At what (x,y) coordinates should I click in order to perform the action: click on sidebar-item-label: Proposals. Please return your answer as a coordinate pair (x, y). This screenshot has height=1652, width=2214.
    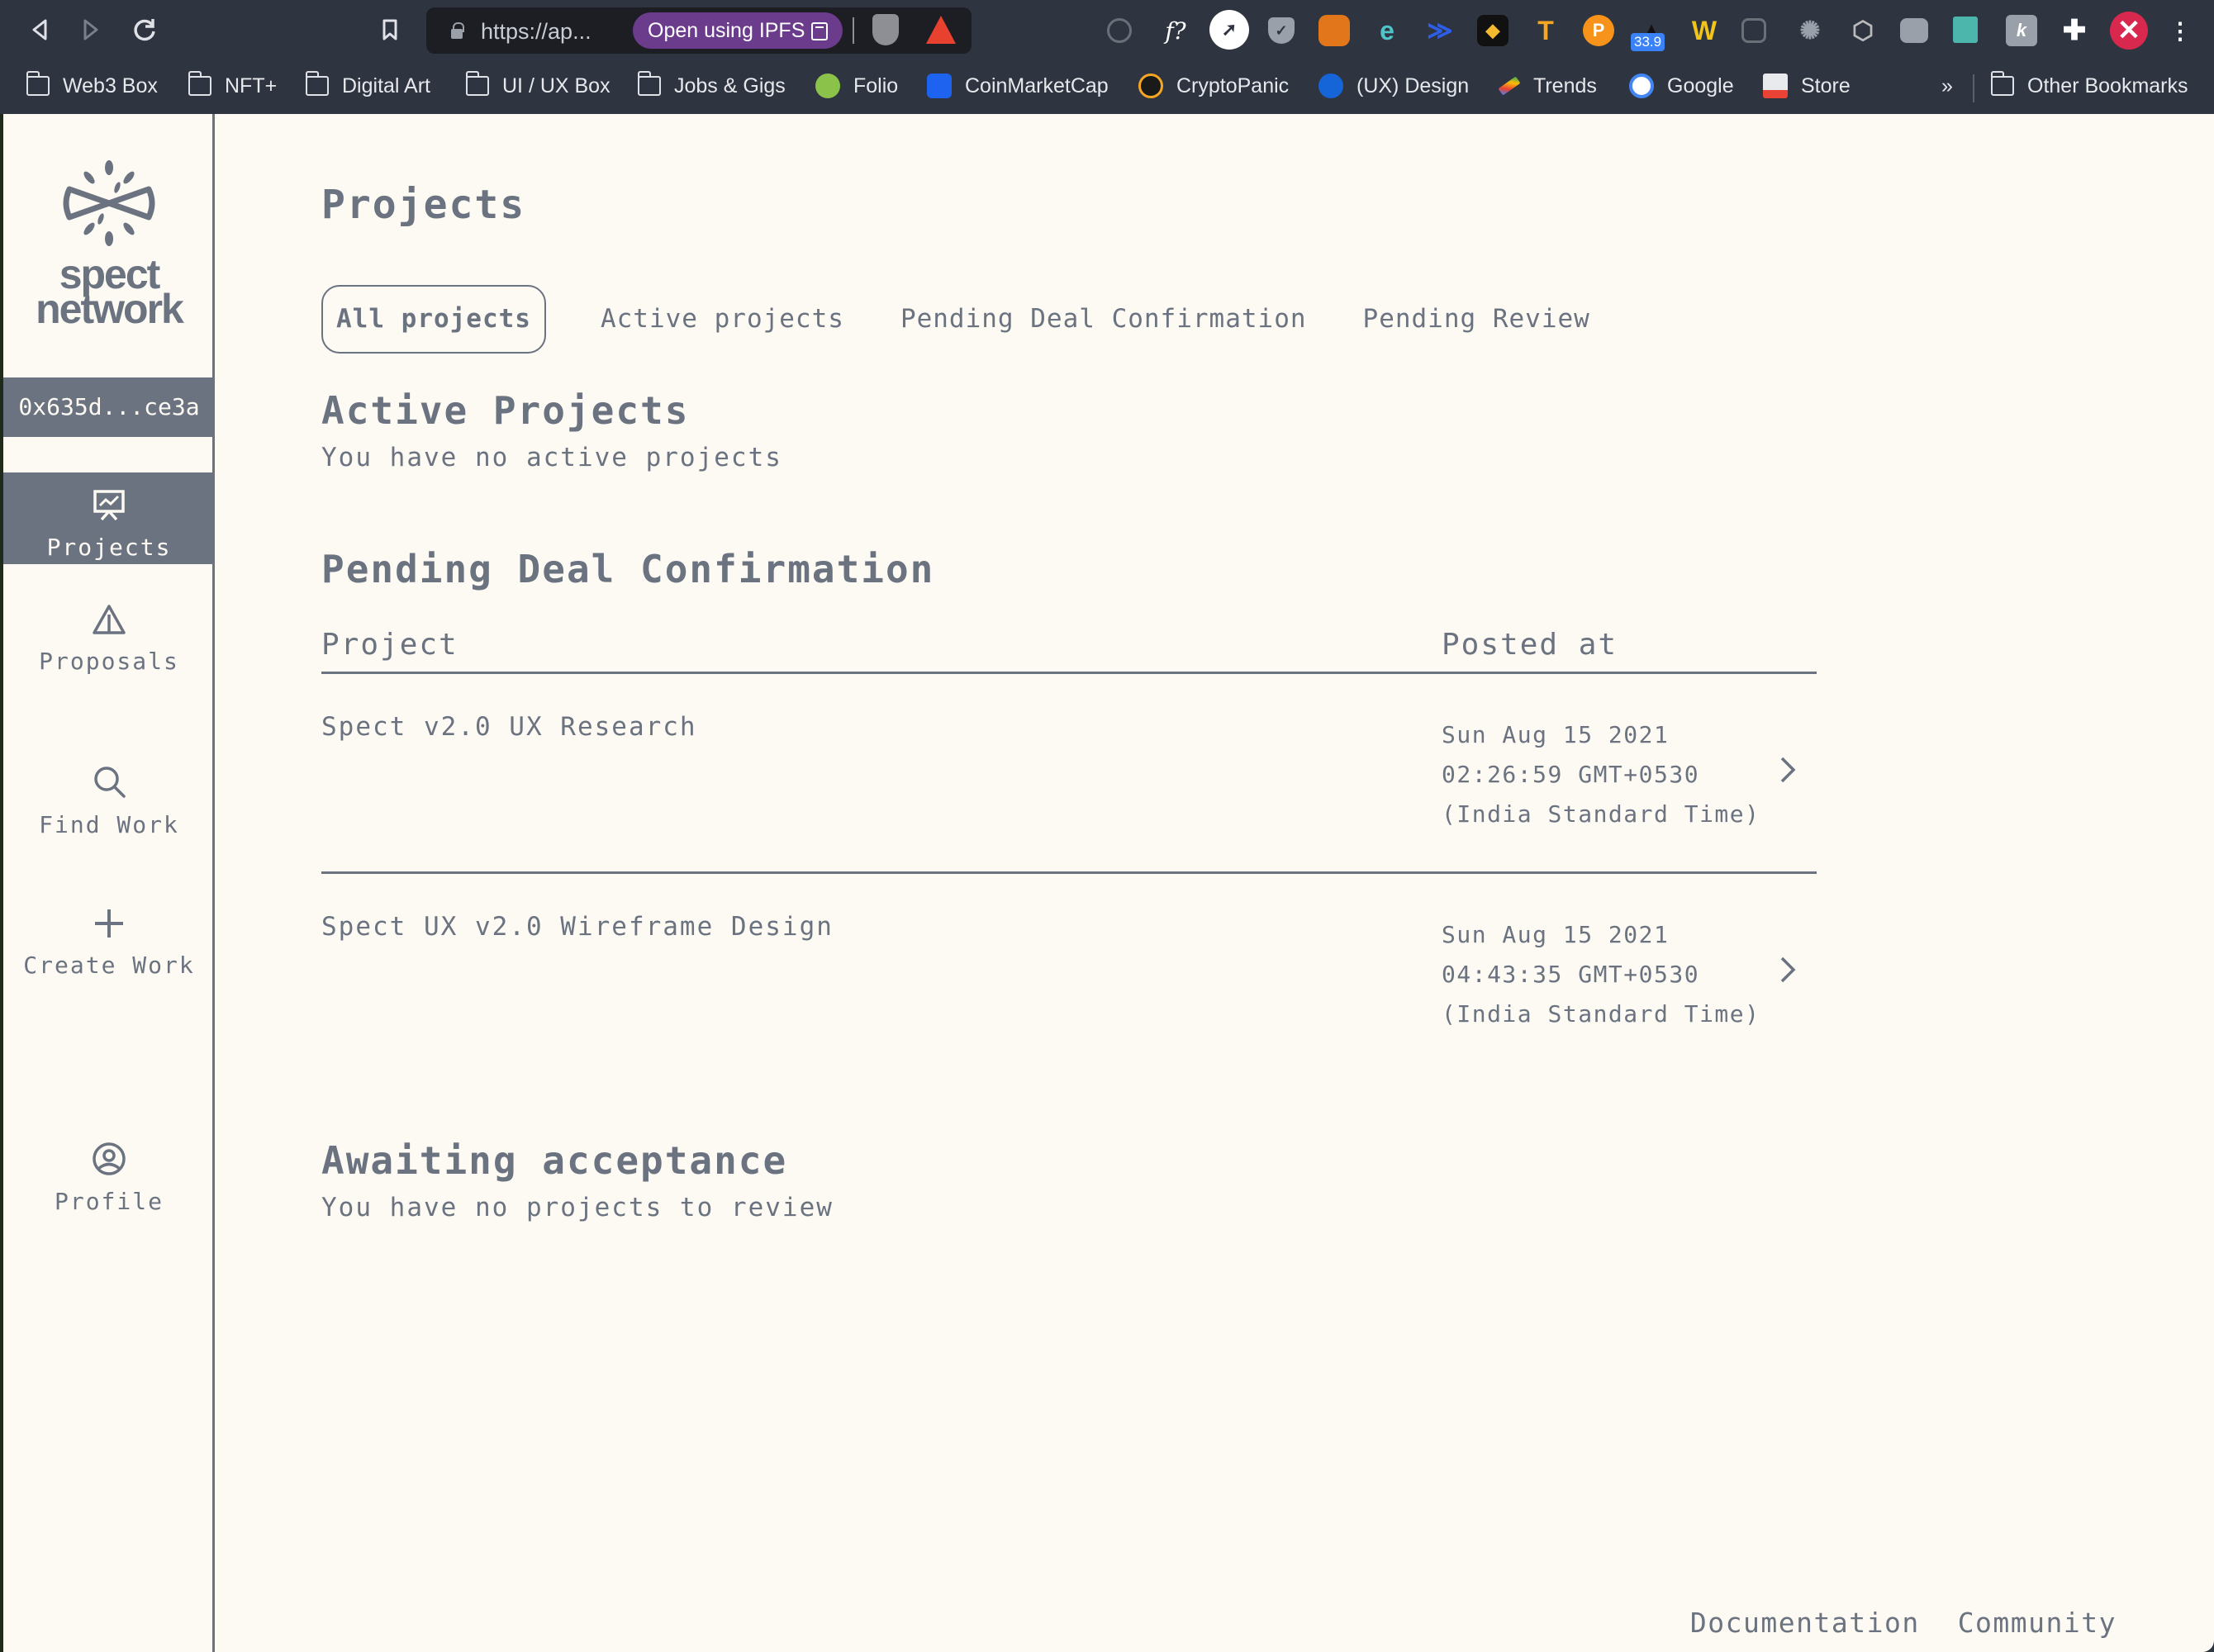
    Looking at the image, I should click on (109, 661).